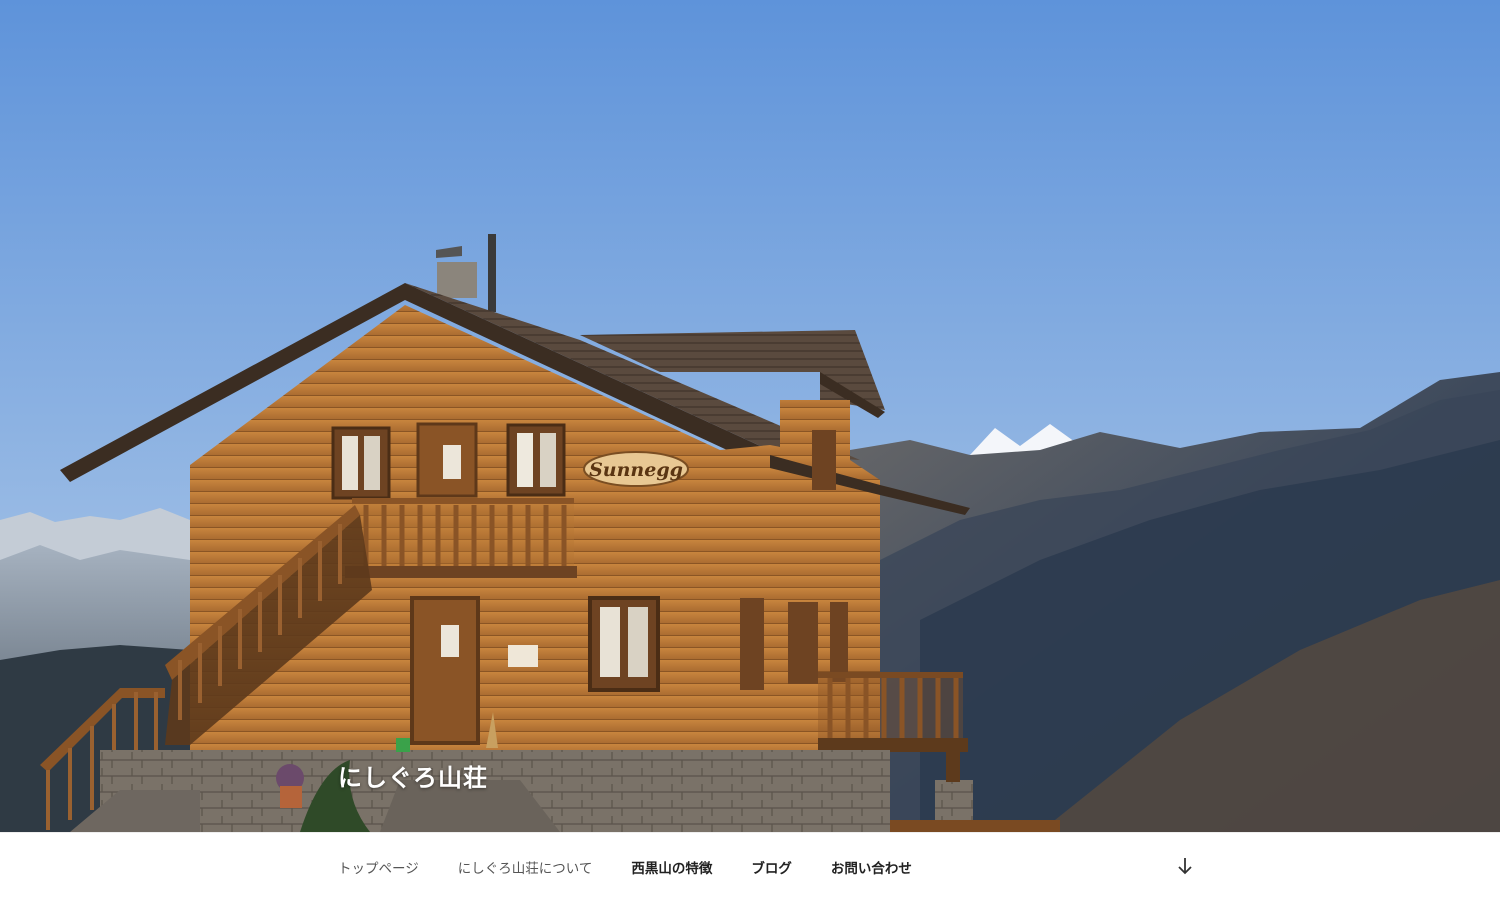 The image size is (1500, 898). I want to click on sunnegg-sign: Sunnegg, so click(636, 469).